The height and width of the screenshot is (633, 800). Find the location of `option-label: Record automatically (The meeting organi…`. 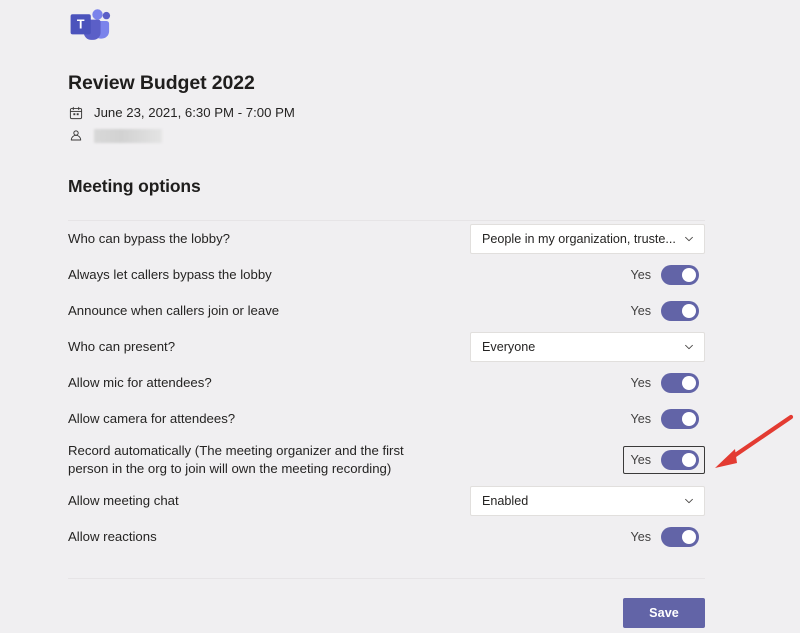

option-label: Record automatically (The meeting organi… is located at coordinates (236, 459).